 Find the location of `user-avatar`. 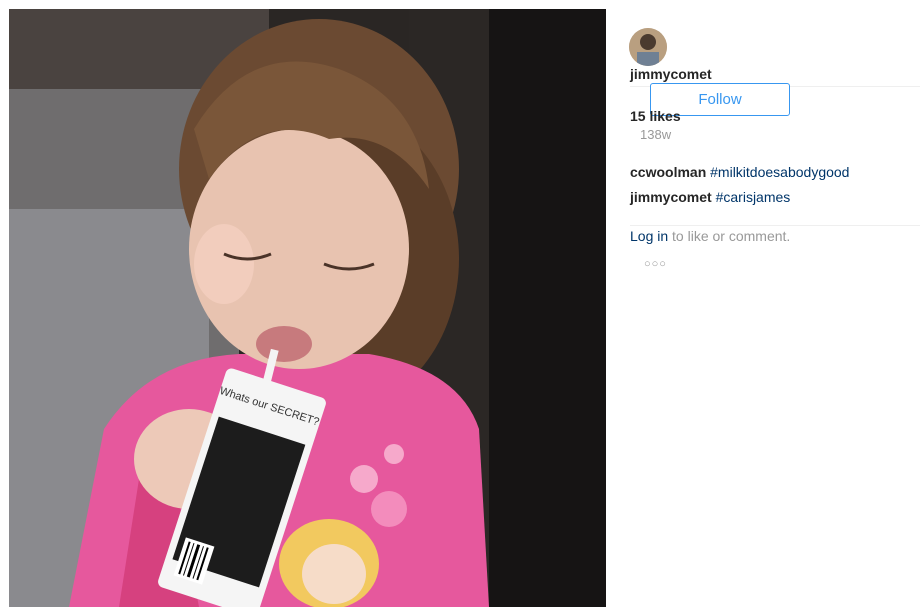

user-avatar is located at coordinates (648, 47).